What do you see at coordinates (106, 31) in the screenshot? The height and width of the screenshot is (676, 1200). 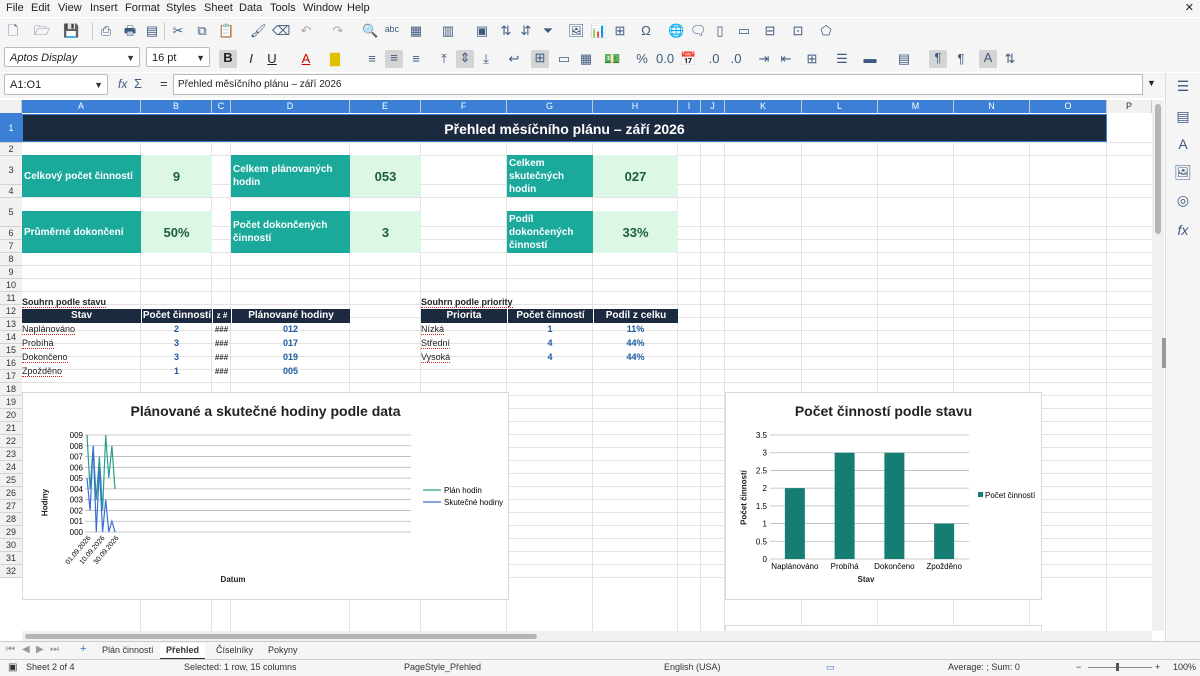 I see `export-pdf-icon: ⎙` at bounding box center [106, 31].